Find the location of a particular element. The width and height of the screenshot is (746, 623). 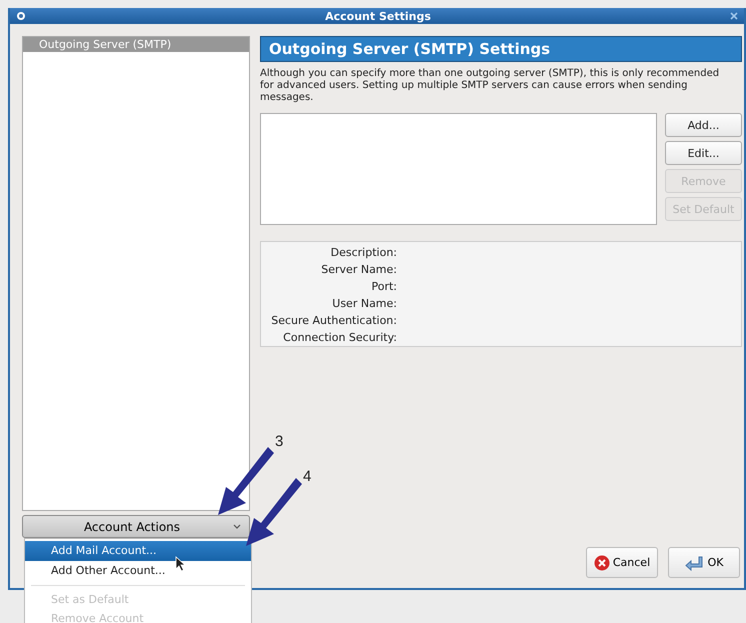

detail-label: Description: is located at coordinates (363, 253).